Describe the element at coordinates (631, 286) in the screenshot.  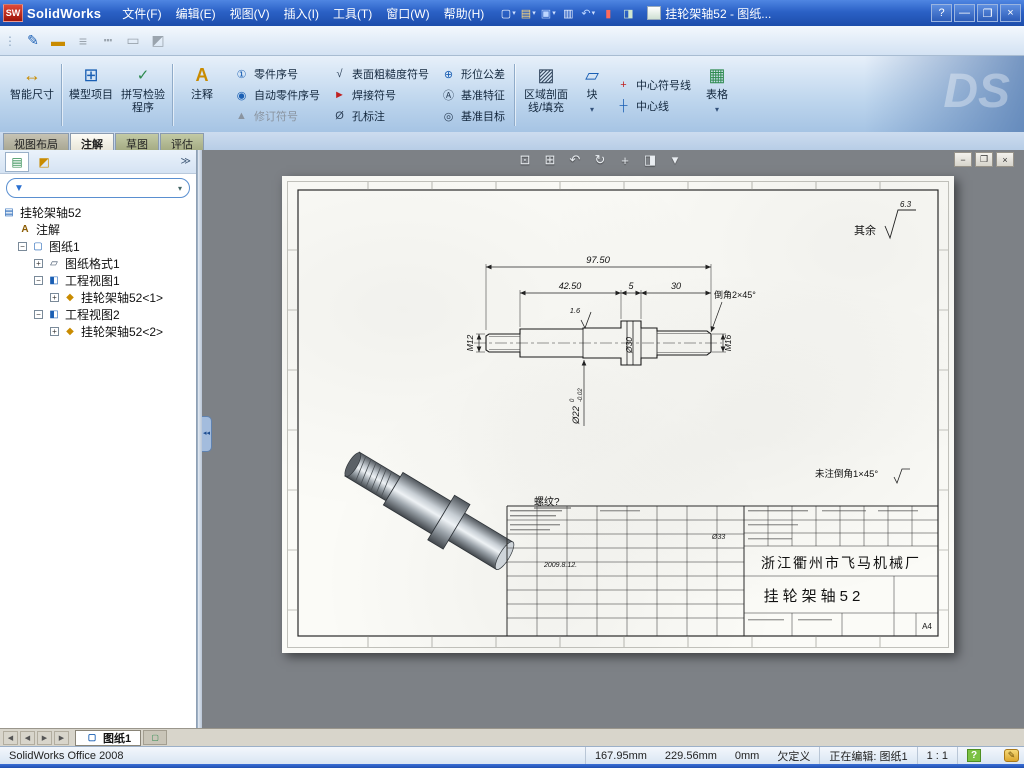
I see `dim-b: 5` at that location.